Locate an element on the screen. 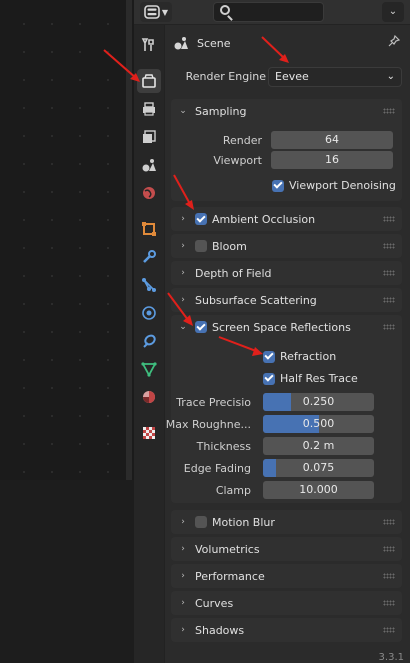  tab-texture is located at coordinates (149, 433).